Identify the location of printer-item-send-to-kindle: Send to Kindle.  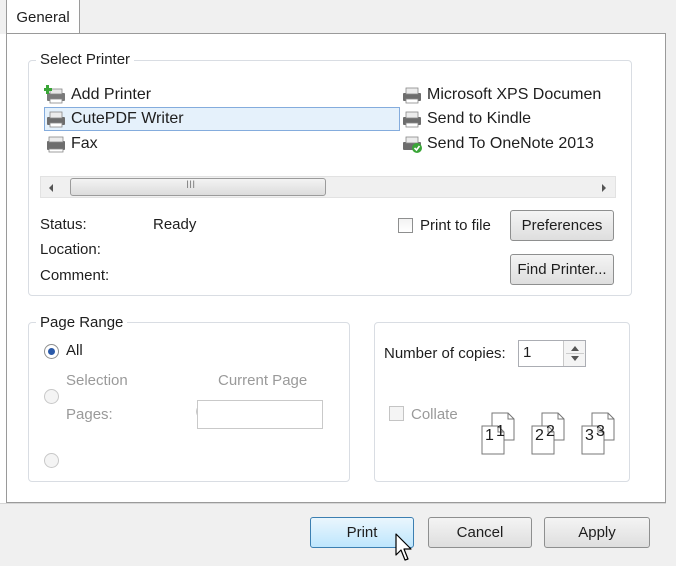
(509, 119).